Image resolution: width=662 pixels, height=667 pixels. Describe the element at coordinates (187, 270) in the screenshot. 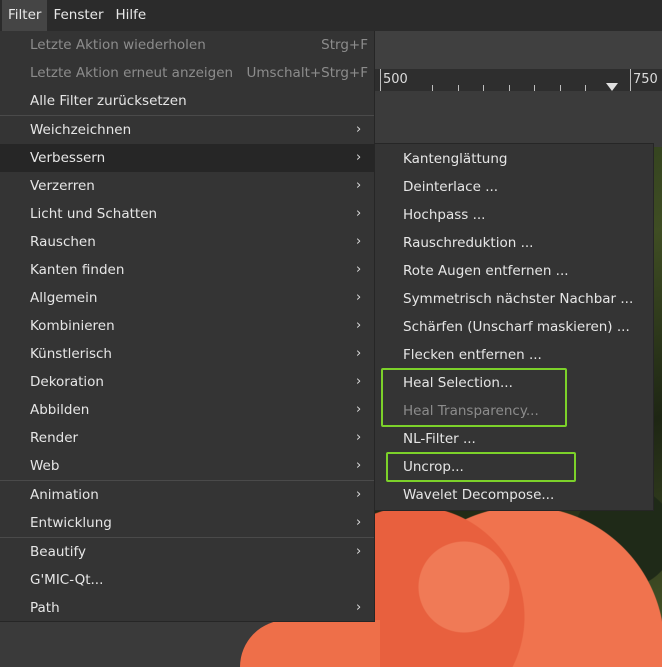

I see `menu-item-kanten-finden: Kanten finden ›` at that location.